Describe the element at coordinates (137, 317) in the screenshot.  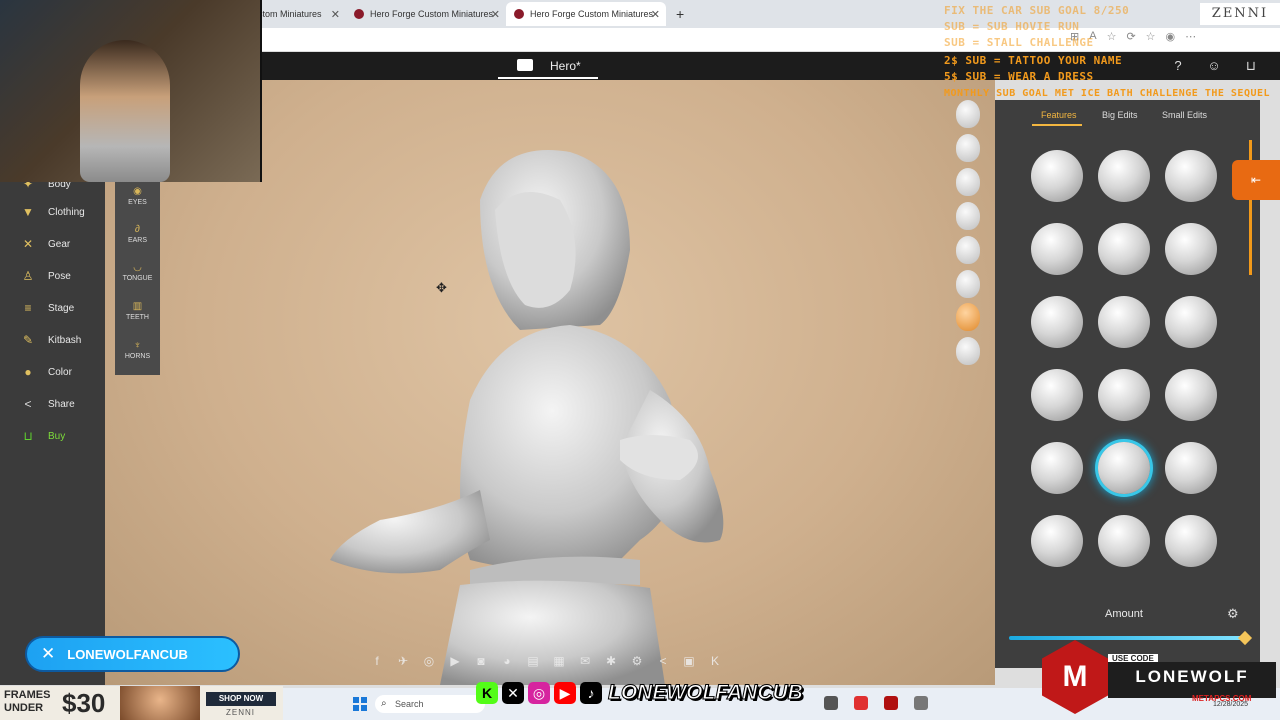
I see `subcat-label: TEETH` at that location.